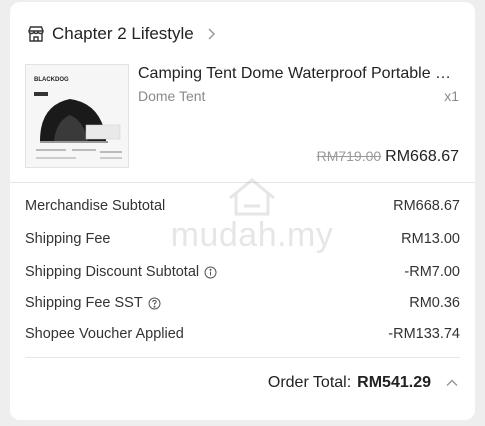 The height and width of the screenshot is (426, 485). I want to click on summary-value: -RM133.74, so click(424, 334).